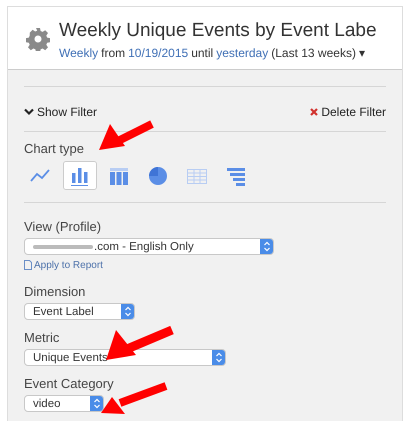 This screenshot has height=421, width=404. Describe the element at coordinates (158, 175) in the screenshot. I see `pie-chart-icon` at that location.